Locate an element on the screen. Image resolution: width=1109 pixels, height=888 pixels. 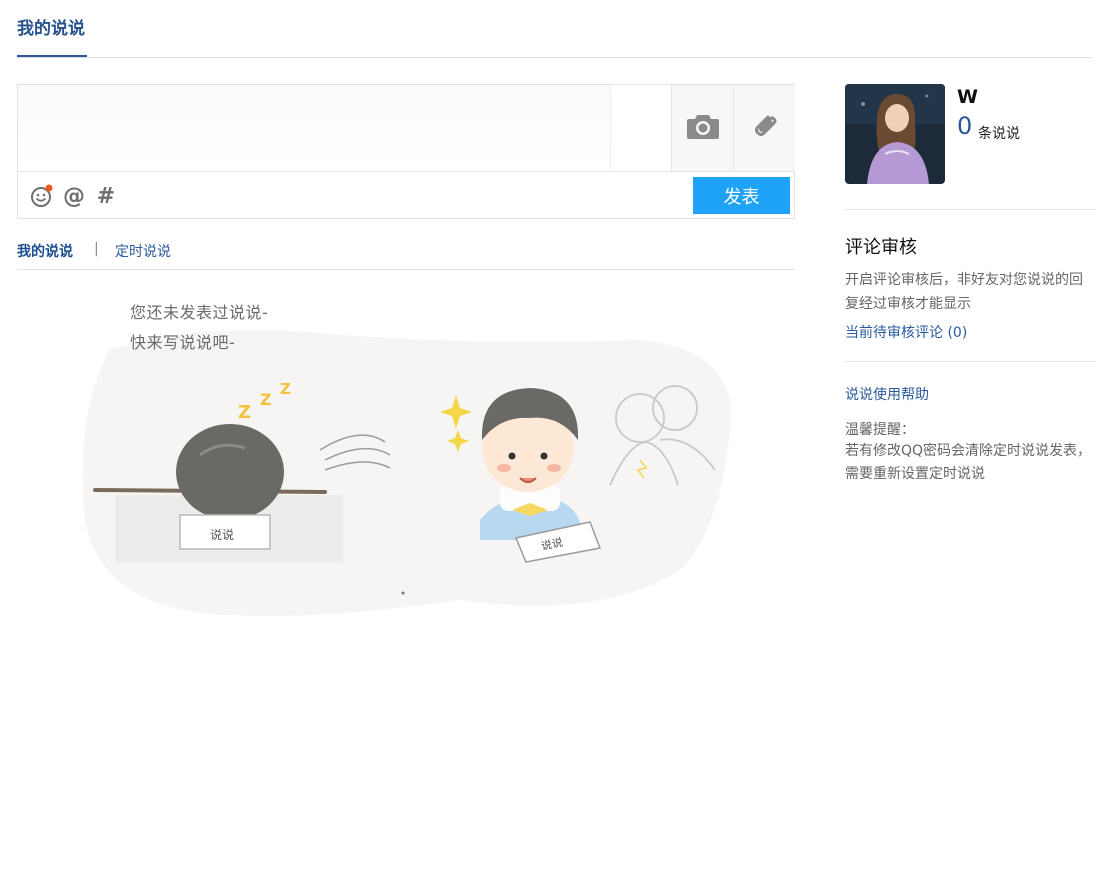
help-link: 说说使用帮助 is located at coordinates (887, 394).